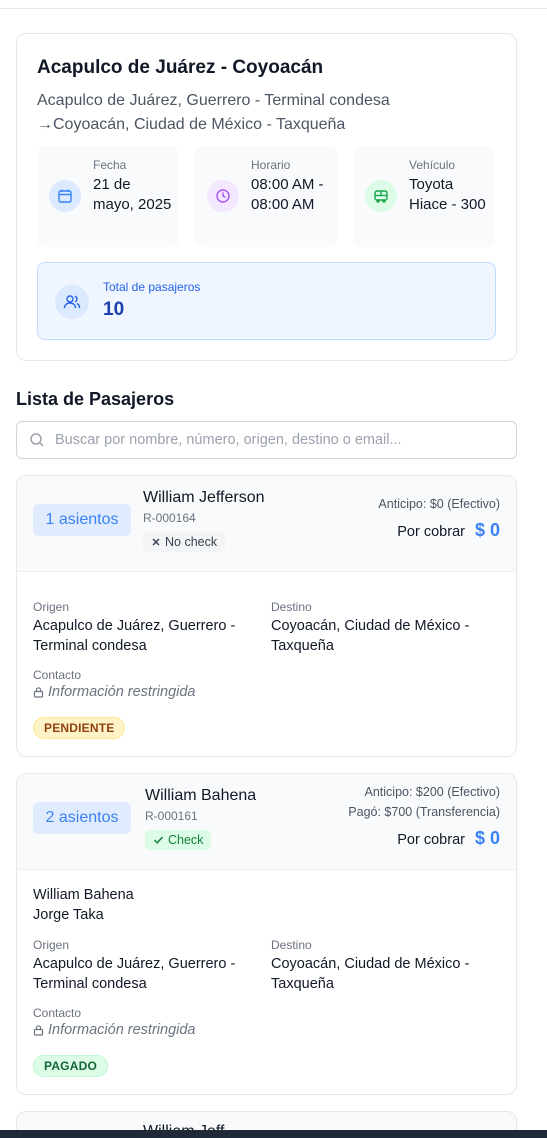 The width and height of the screenshot is (547, 1138). I want to click on check-status-badge: Check, so click(178, 840).